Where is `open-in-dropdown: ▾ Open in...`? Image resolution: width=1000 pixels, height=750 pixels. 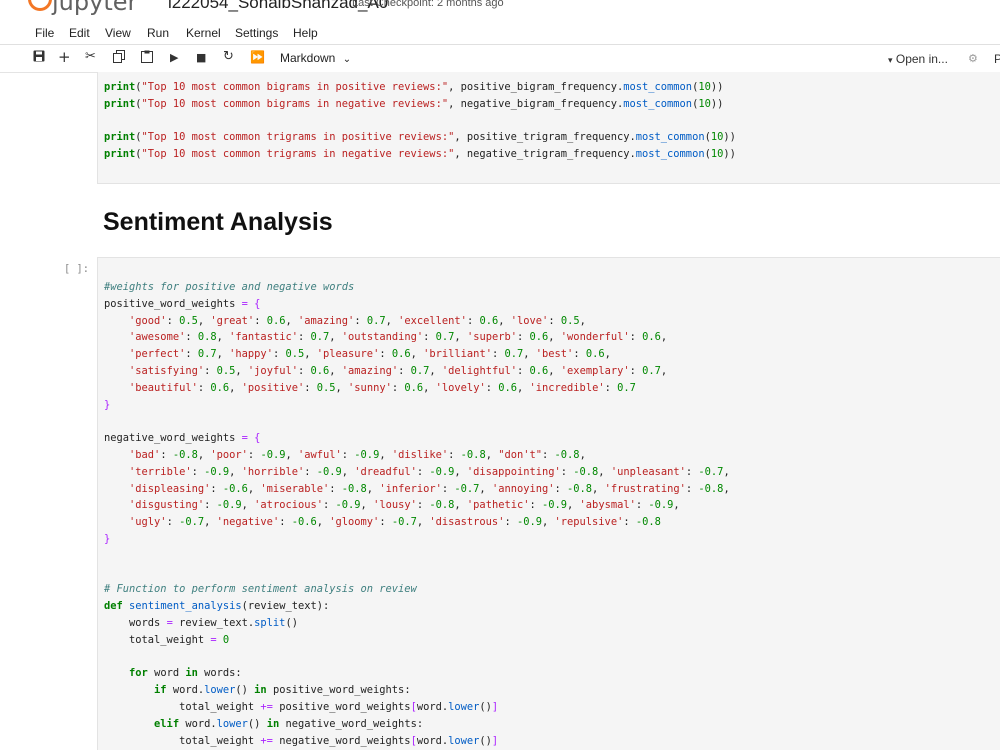 open-in-dropdown: ▾ Open in... is located at coordinates (918, 59).